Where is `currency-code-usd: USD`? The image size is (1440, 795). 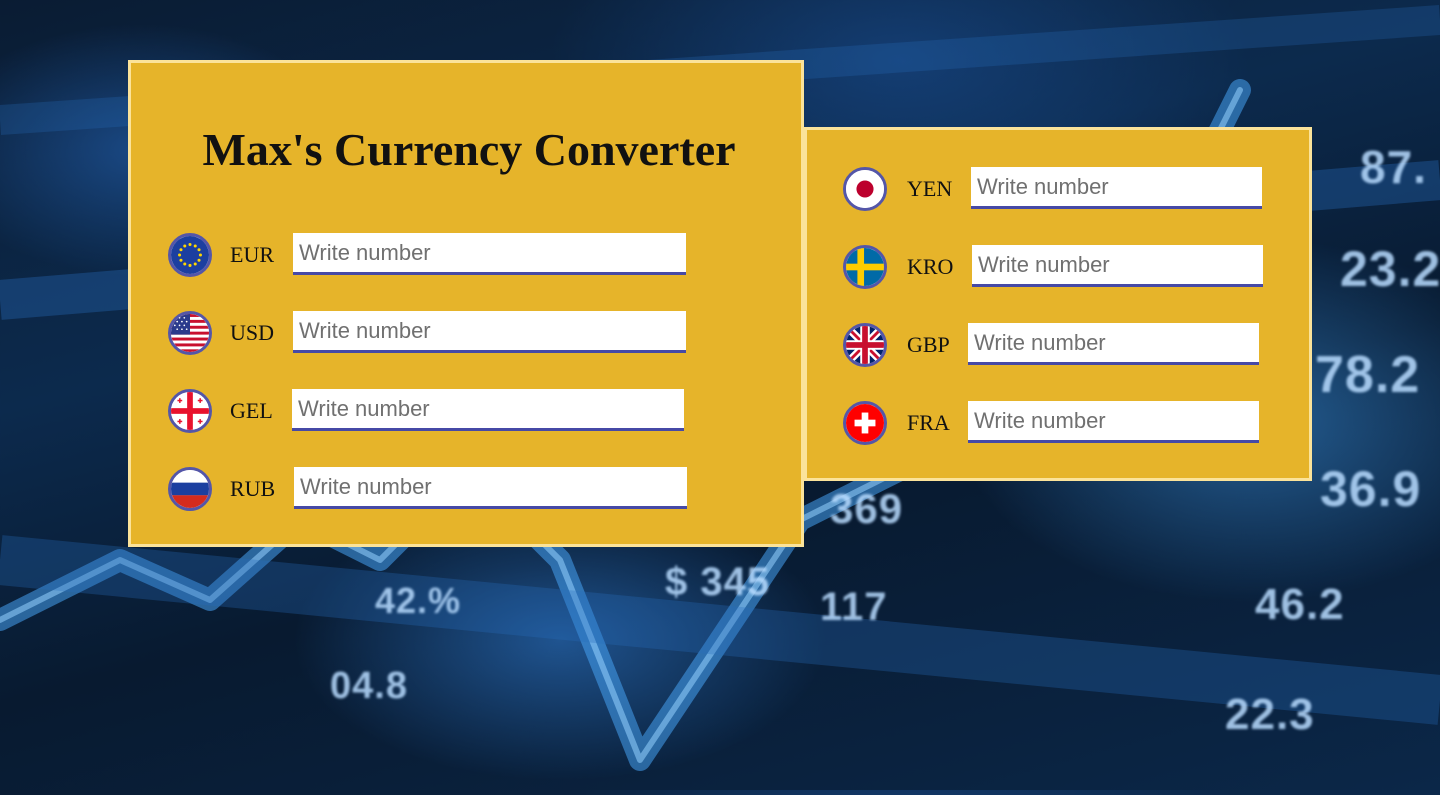 currency-code-usd: USD is located at coordinates (252, 332).